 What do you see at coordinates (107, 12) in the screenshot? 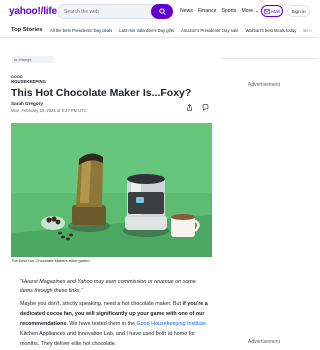
I see `search-input` at bounding box center [107, 12].